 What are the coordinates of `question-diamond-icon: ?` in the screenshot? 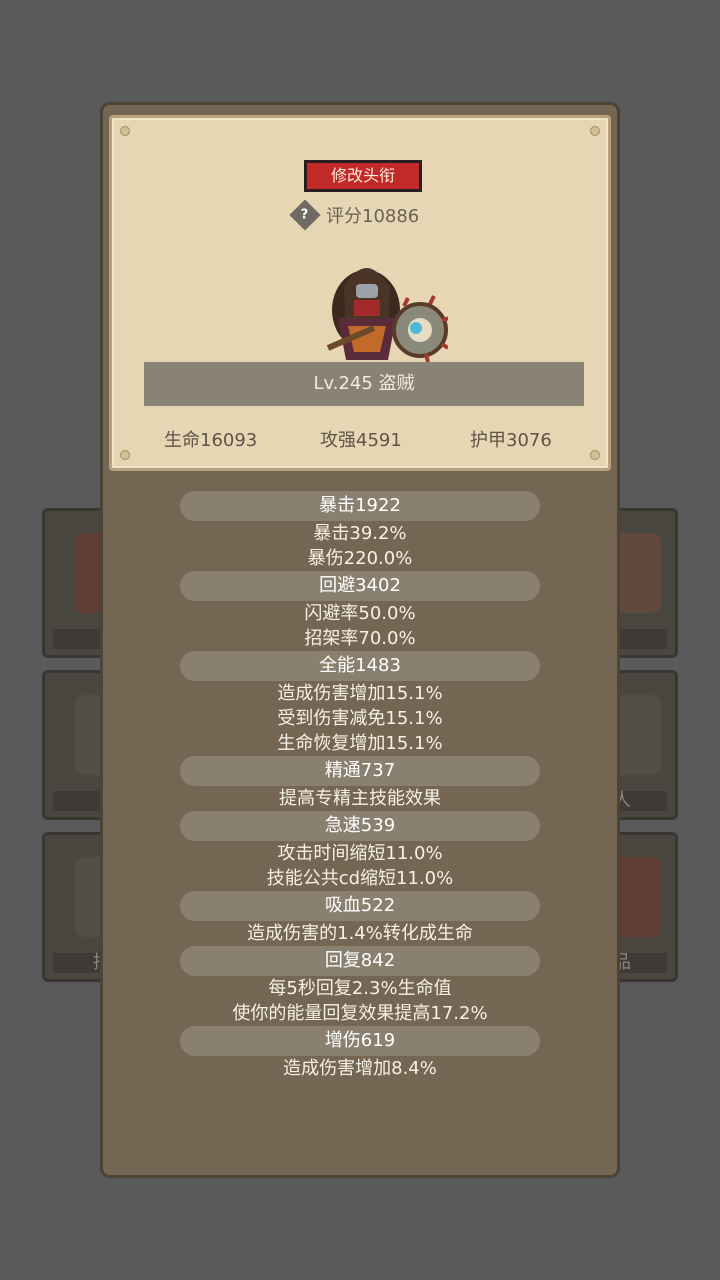 It's located at (305, 215).